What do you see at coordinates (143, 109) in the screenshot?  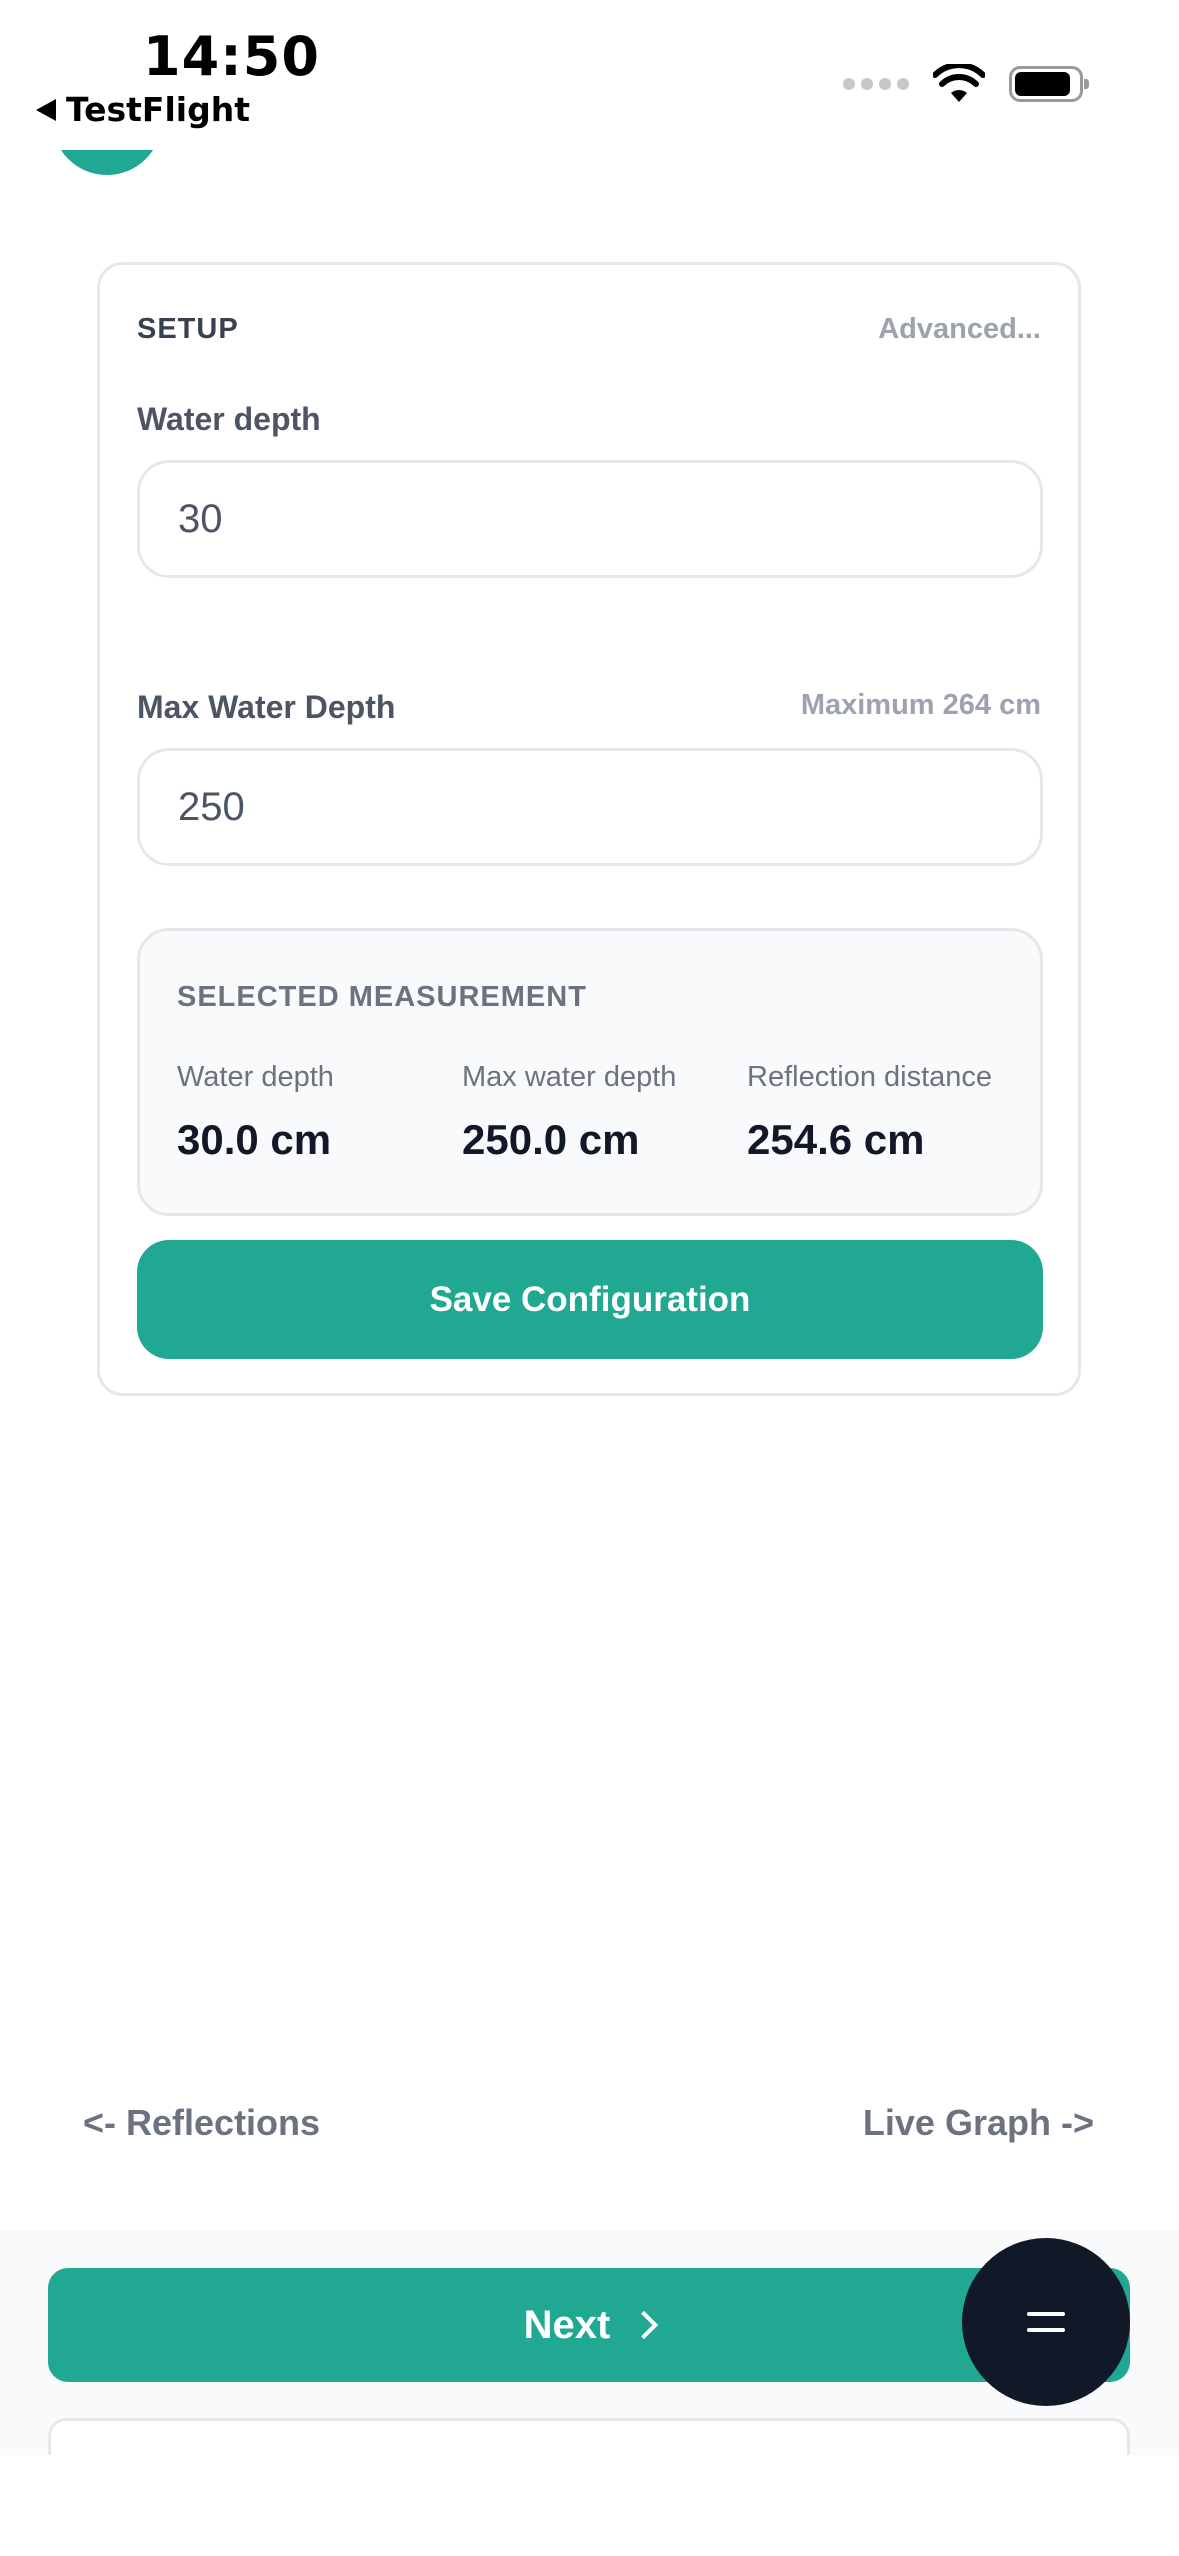 I see `back-to-testflight: TestFlight` at bounding box center [143, 109].